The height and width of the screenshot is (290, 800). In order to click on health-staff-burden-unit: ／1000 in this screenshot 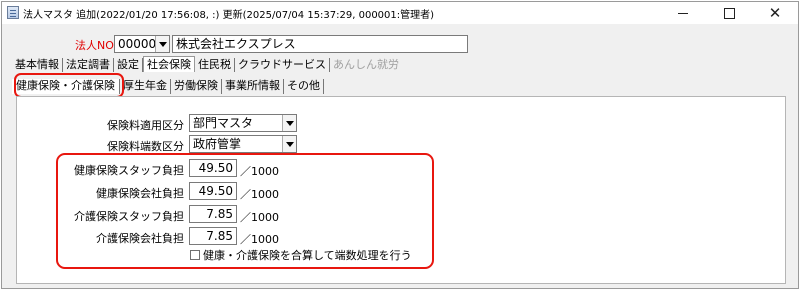, I will do `click(259, 171)`.